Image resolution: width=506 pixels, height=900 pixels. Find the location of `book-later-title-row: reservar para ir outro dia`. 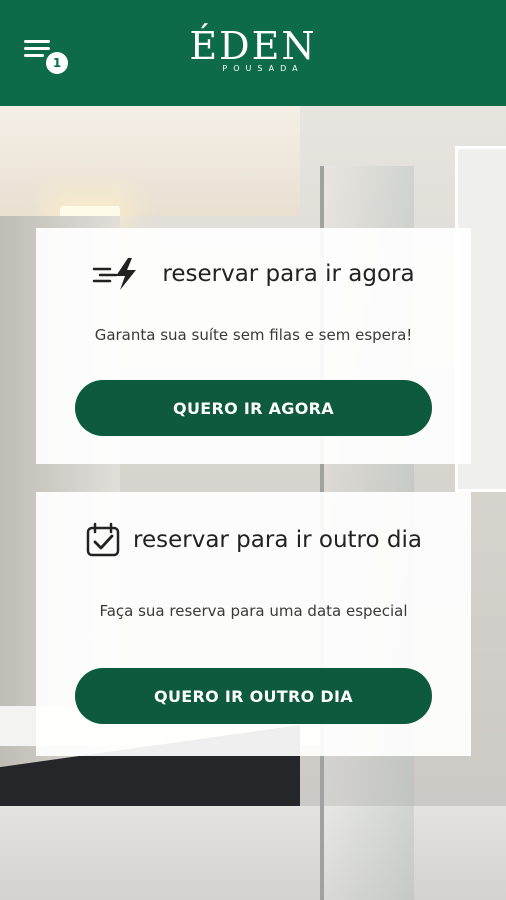

book-later-title-row: reservar para ir outro dia is located at coordinates (253, 540).